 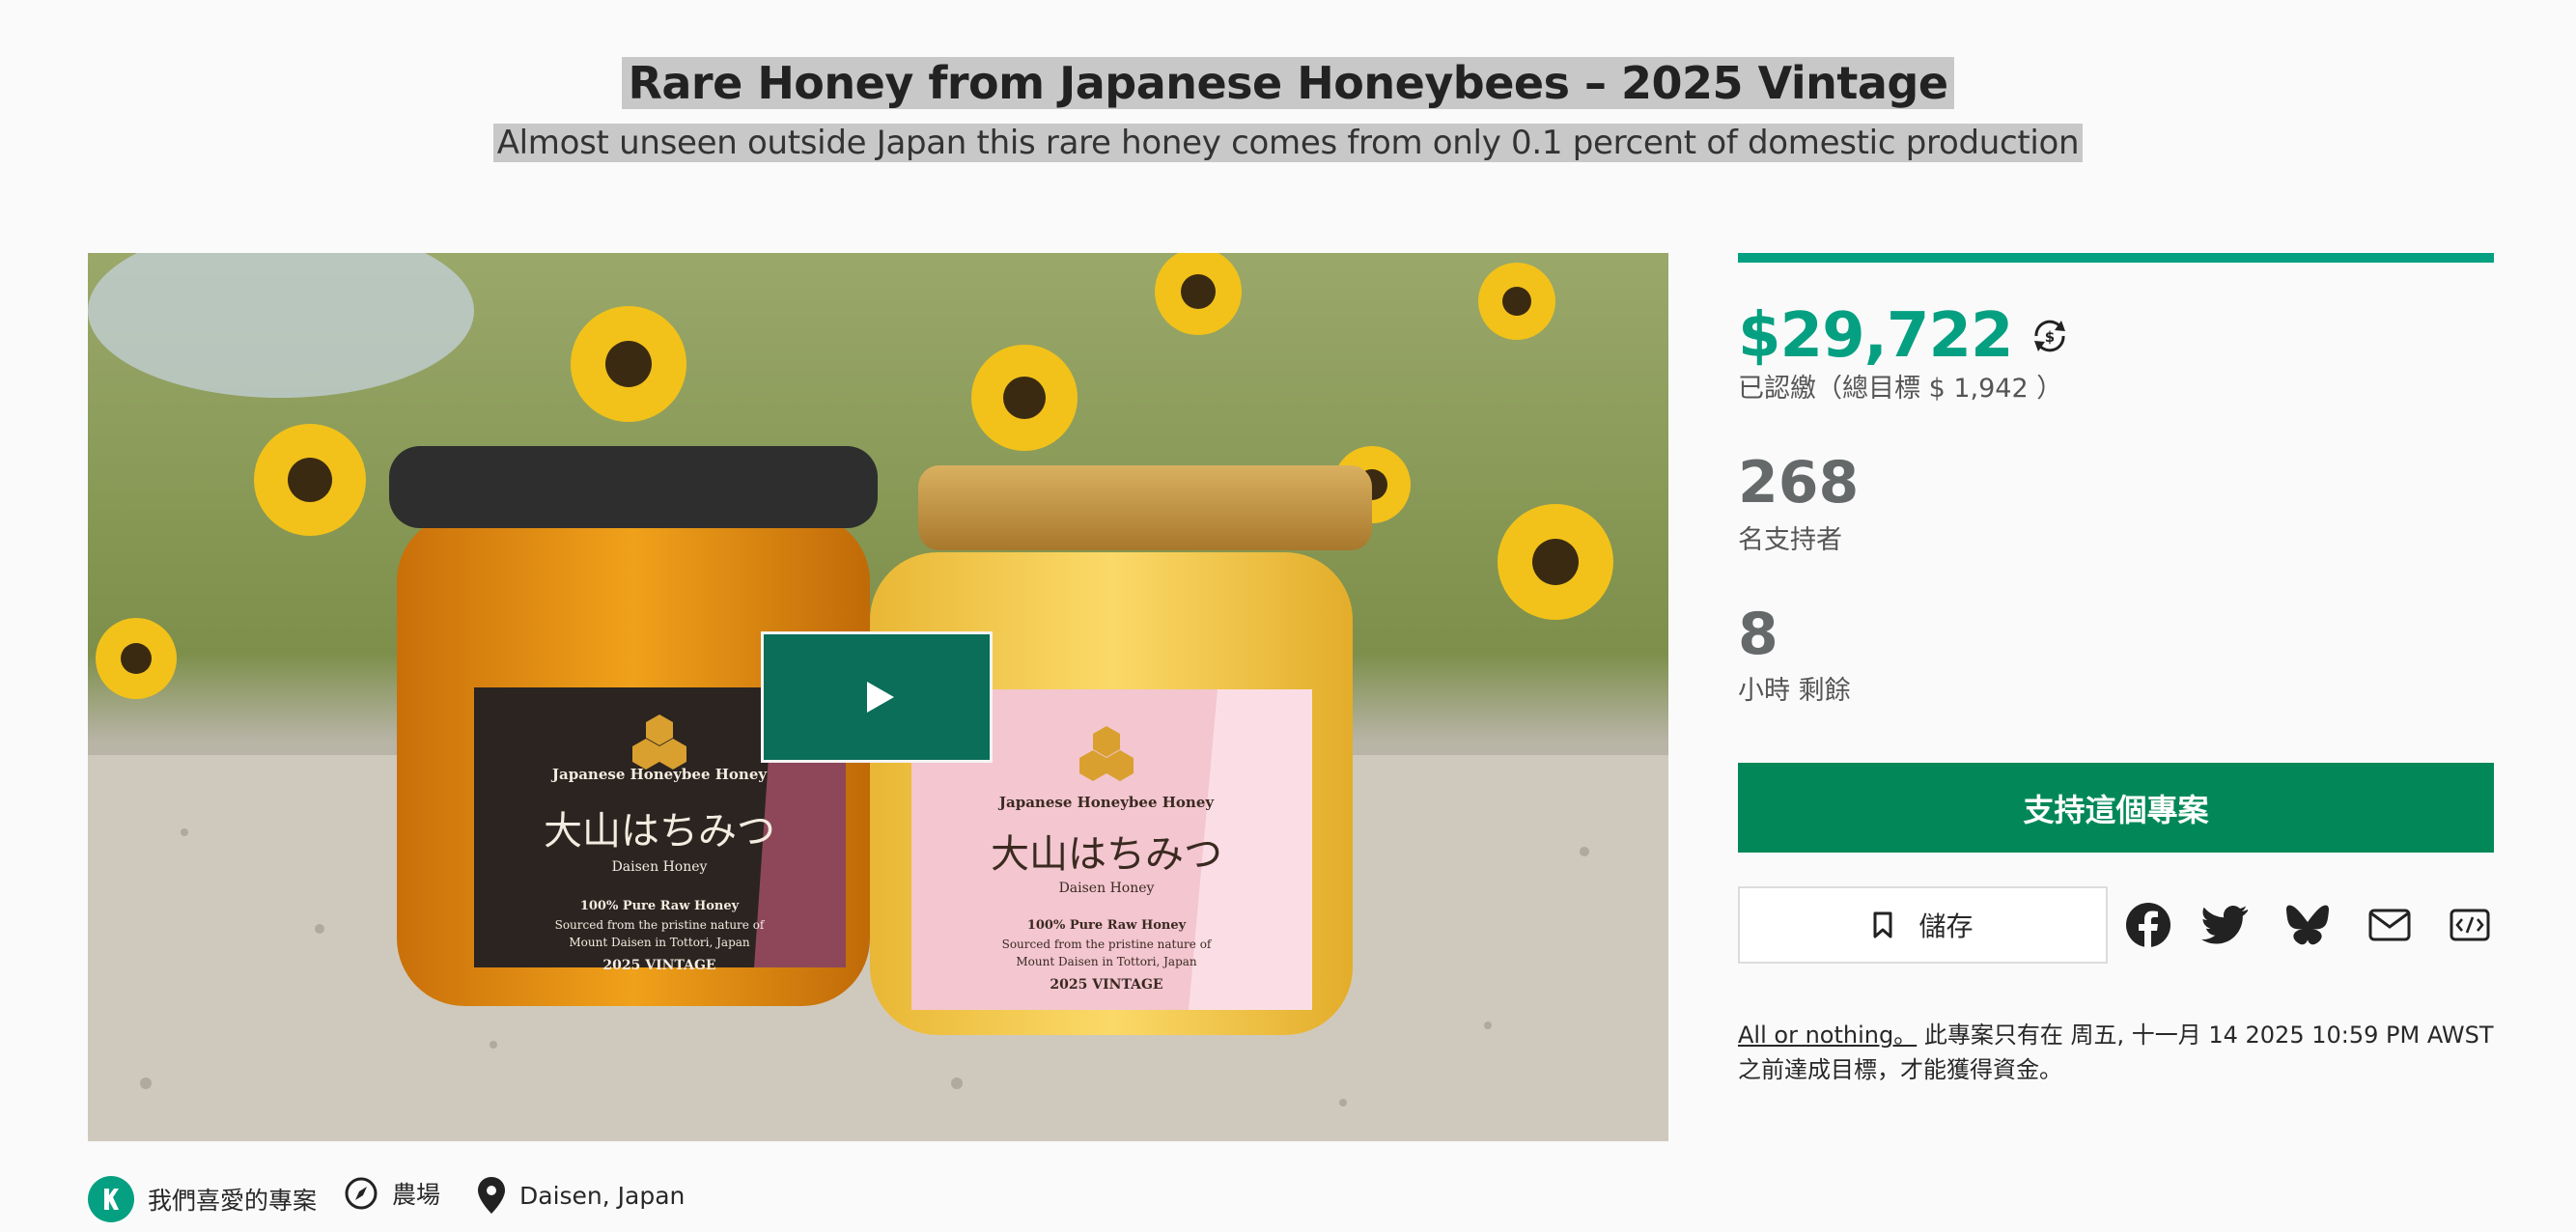 What do you see at coordinates (1107, 855) in the screenshot?
I see `jar2-label-name: 大山はちみつ` at bounding box center [1107, 855].